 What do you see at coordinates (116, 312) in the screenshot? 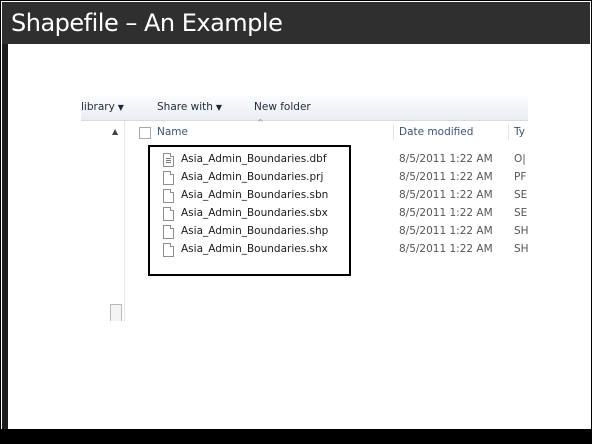
I see `scrollbar-thumb` at bounding box center [116, 312].